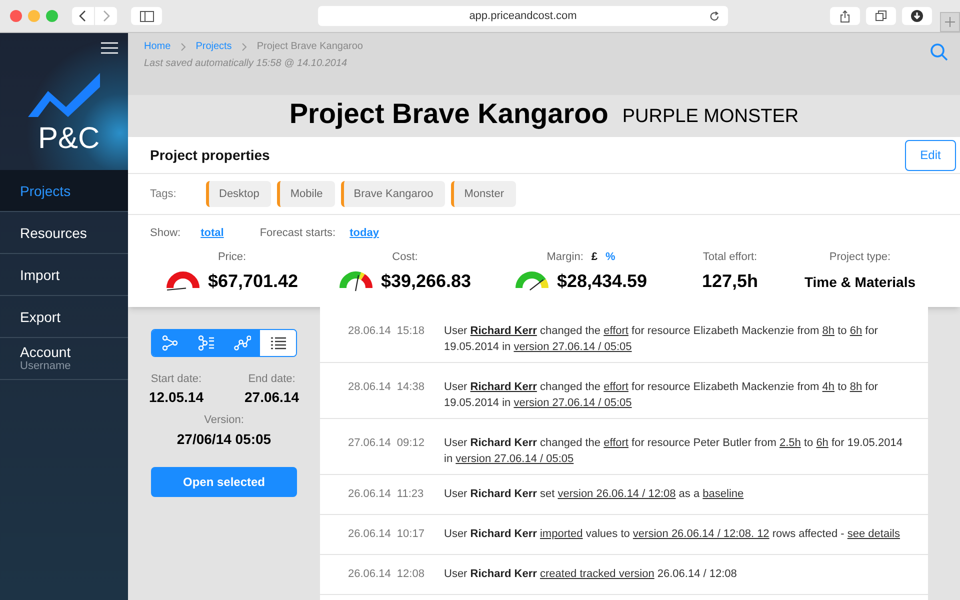 This screenshot has height=600, width=960. I want to click on log-link: baseline, so click(723, 494).